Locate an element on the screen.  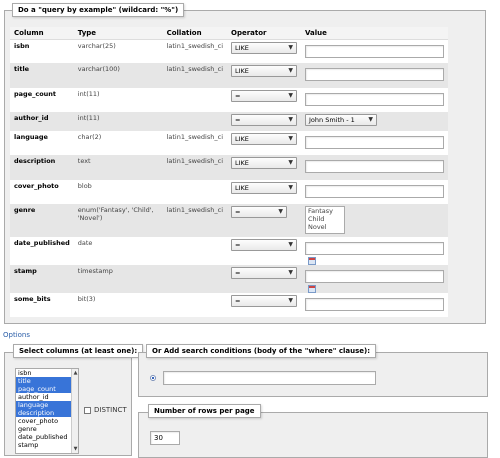
author-value-select: John Smith - 1 ▼ is located at coordinates (341, 120).